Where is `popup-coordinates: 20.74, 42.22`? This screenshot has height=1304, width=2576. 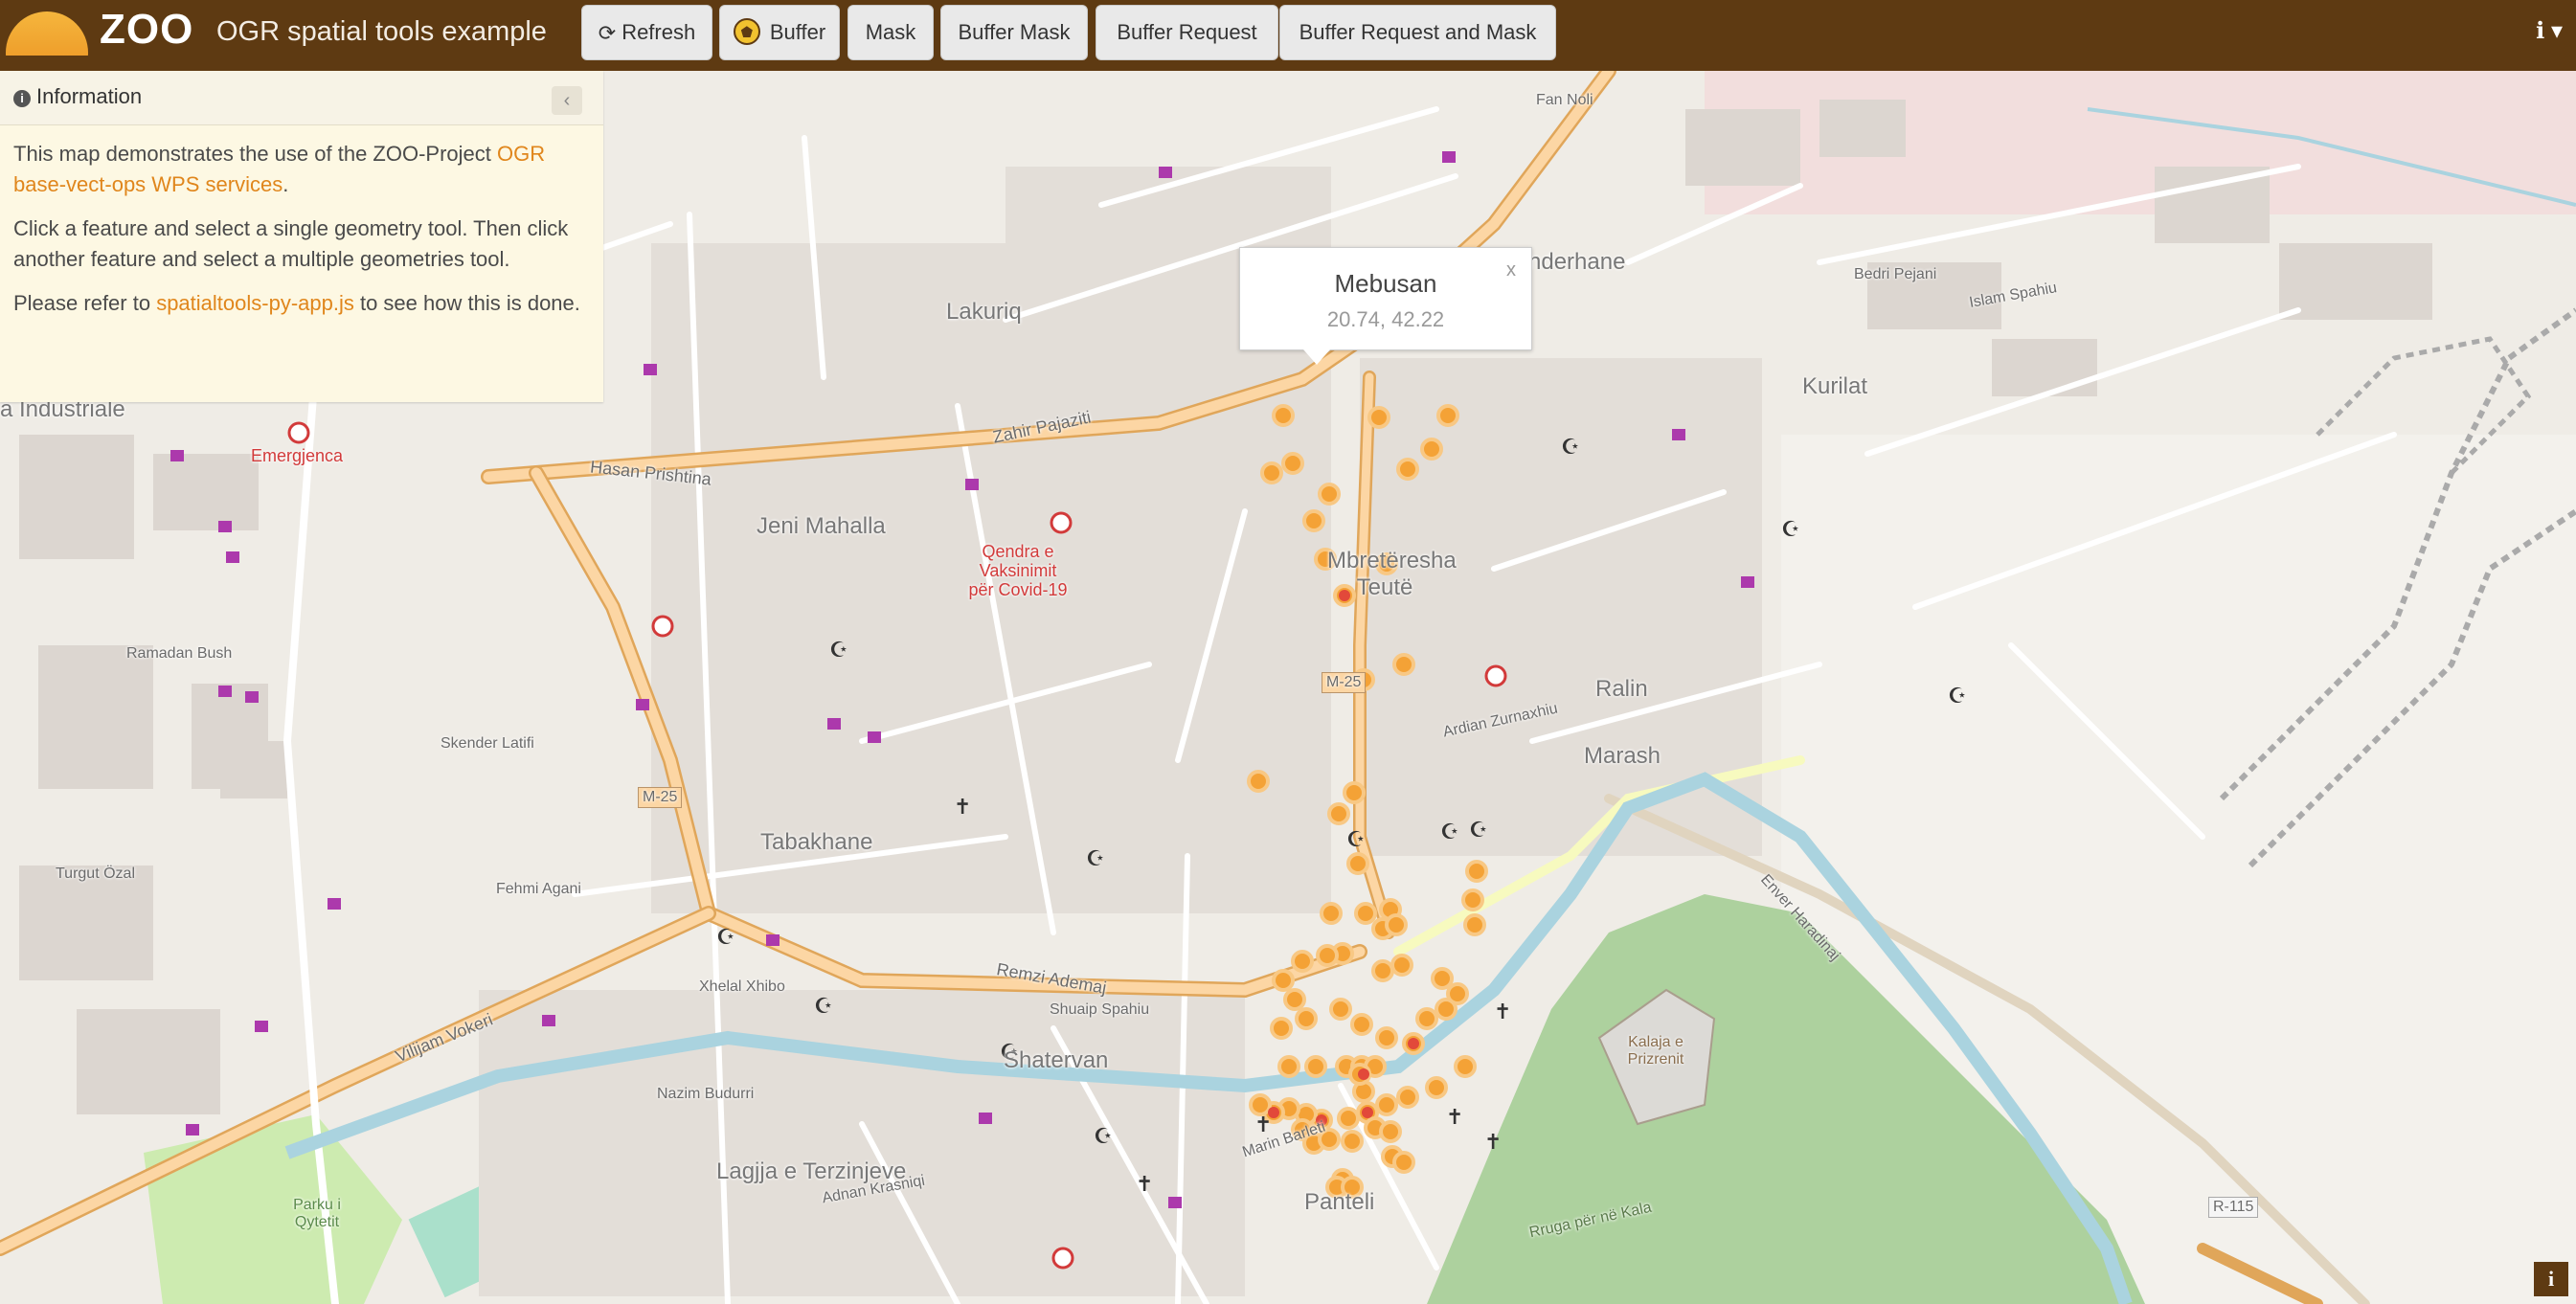 popup-coordinates: 20.74, 42.22 is located at coordinates (1385, 319).